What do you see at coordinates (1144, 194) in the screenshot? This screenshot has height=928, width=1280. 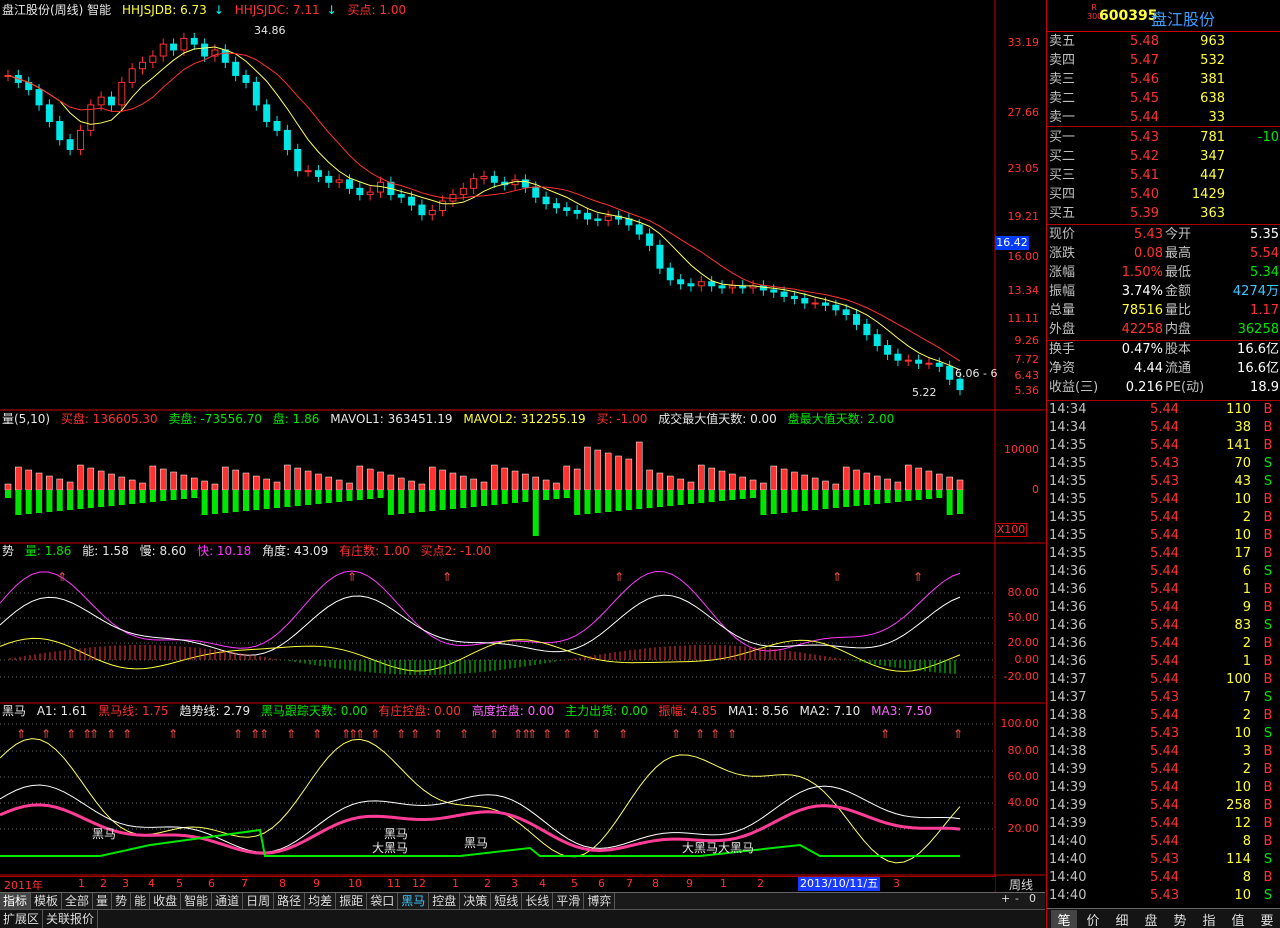 I see `buy-order-row-cell: 5.40` at bounding box center [1144, 194].